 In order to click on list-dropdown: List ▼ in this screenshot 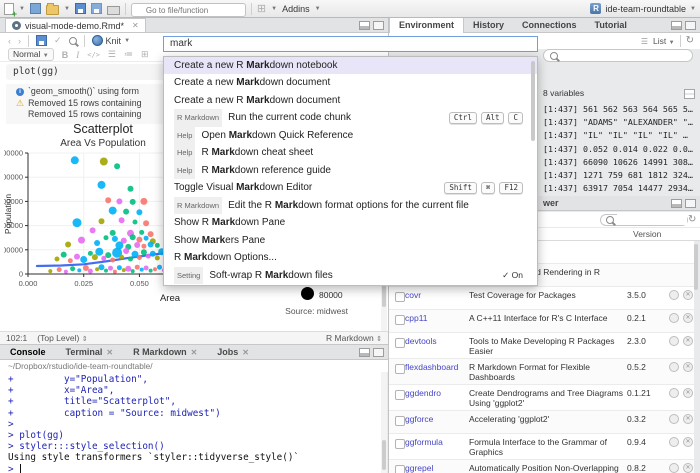, I will do `click(664, 41)`.